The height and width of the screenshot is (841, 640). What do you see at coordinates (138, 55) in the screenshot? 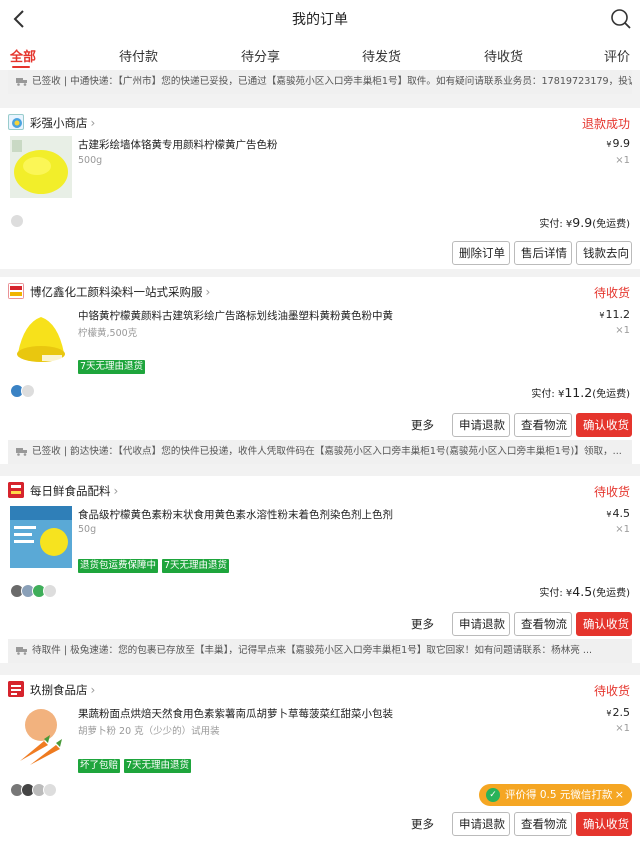
I see `tab-pending-payment: 待付款` at bounding box center [138, 55].